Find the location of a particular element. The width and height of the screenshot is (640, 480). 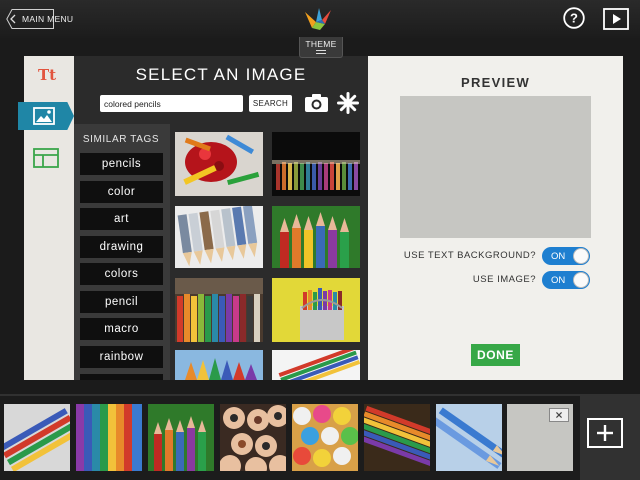

similar-tags-header: SIMILAR TAGS is located at coordinates (121, 139).